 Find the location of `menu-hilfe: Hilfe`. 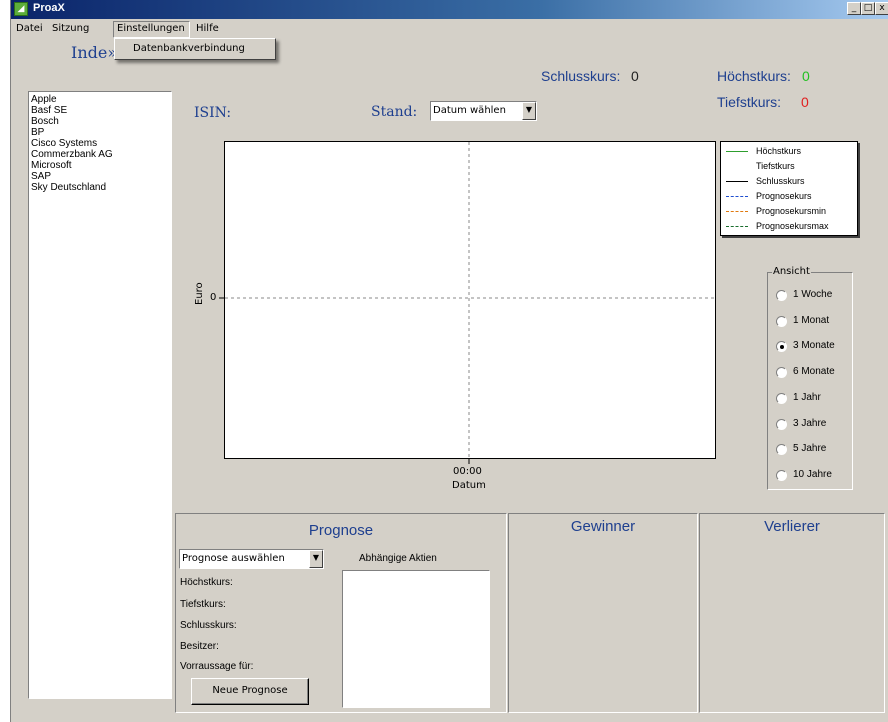

menu-hilfe: Hilfe is located at coordinates (207, 29).